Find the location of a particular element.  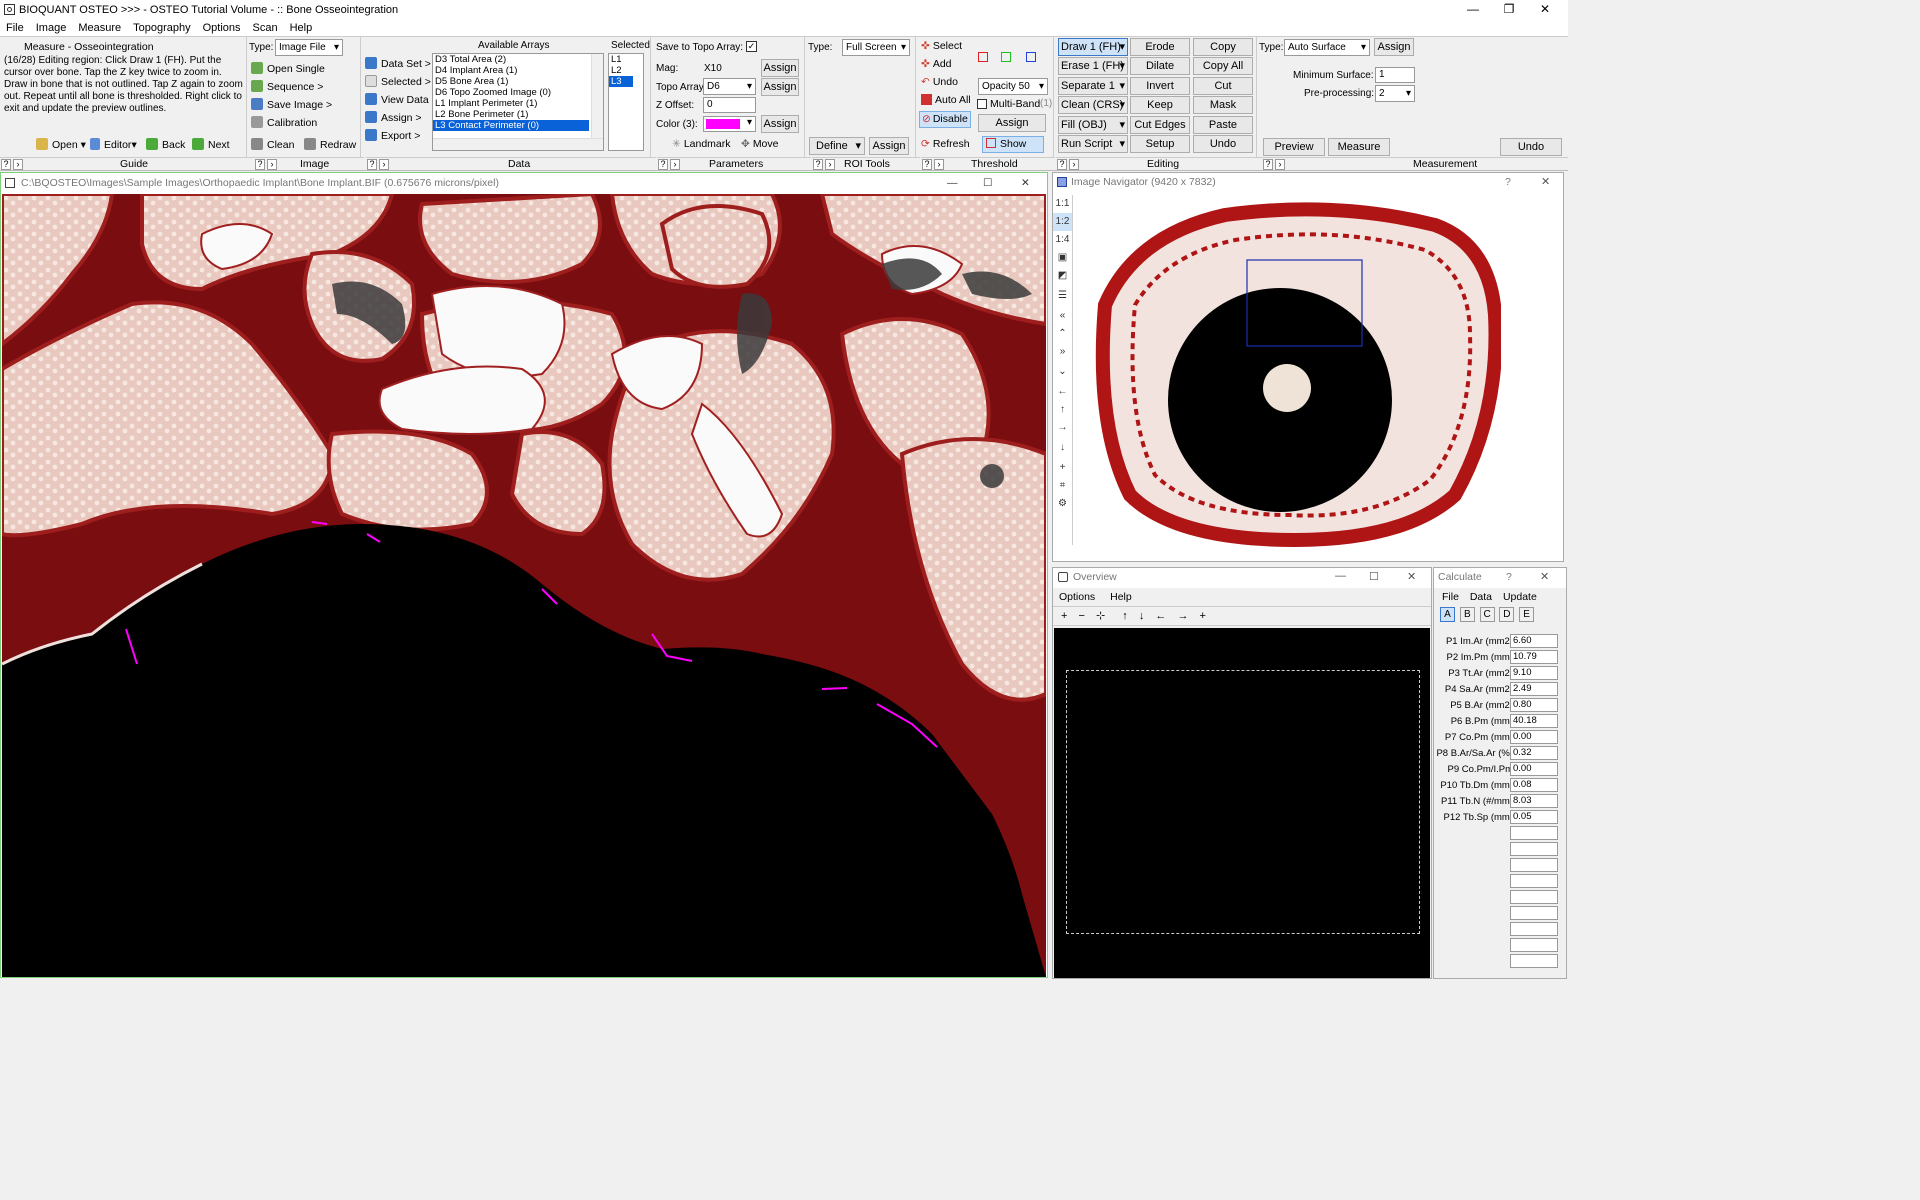

zoom-out-icon: − is located at coordinates (1082, 616).